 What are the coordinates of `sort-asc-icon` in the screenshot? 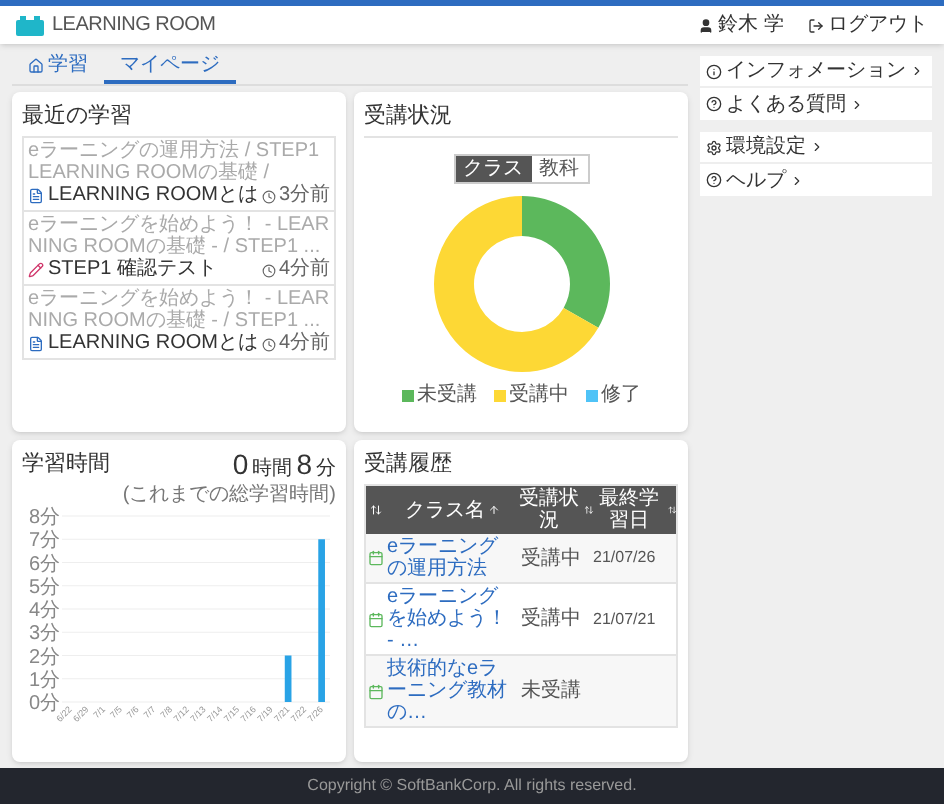 It's located at (493, 510).